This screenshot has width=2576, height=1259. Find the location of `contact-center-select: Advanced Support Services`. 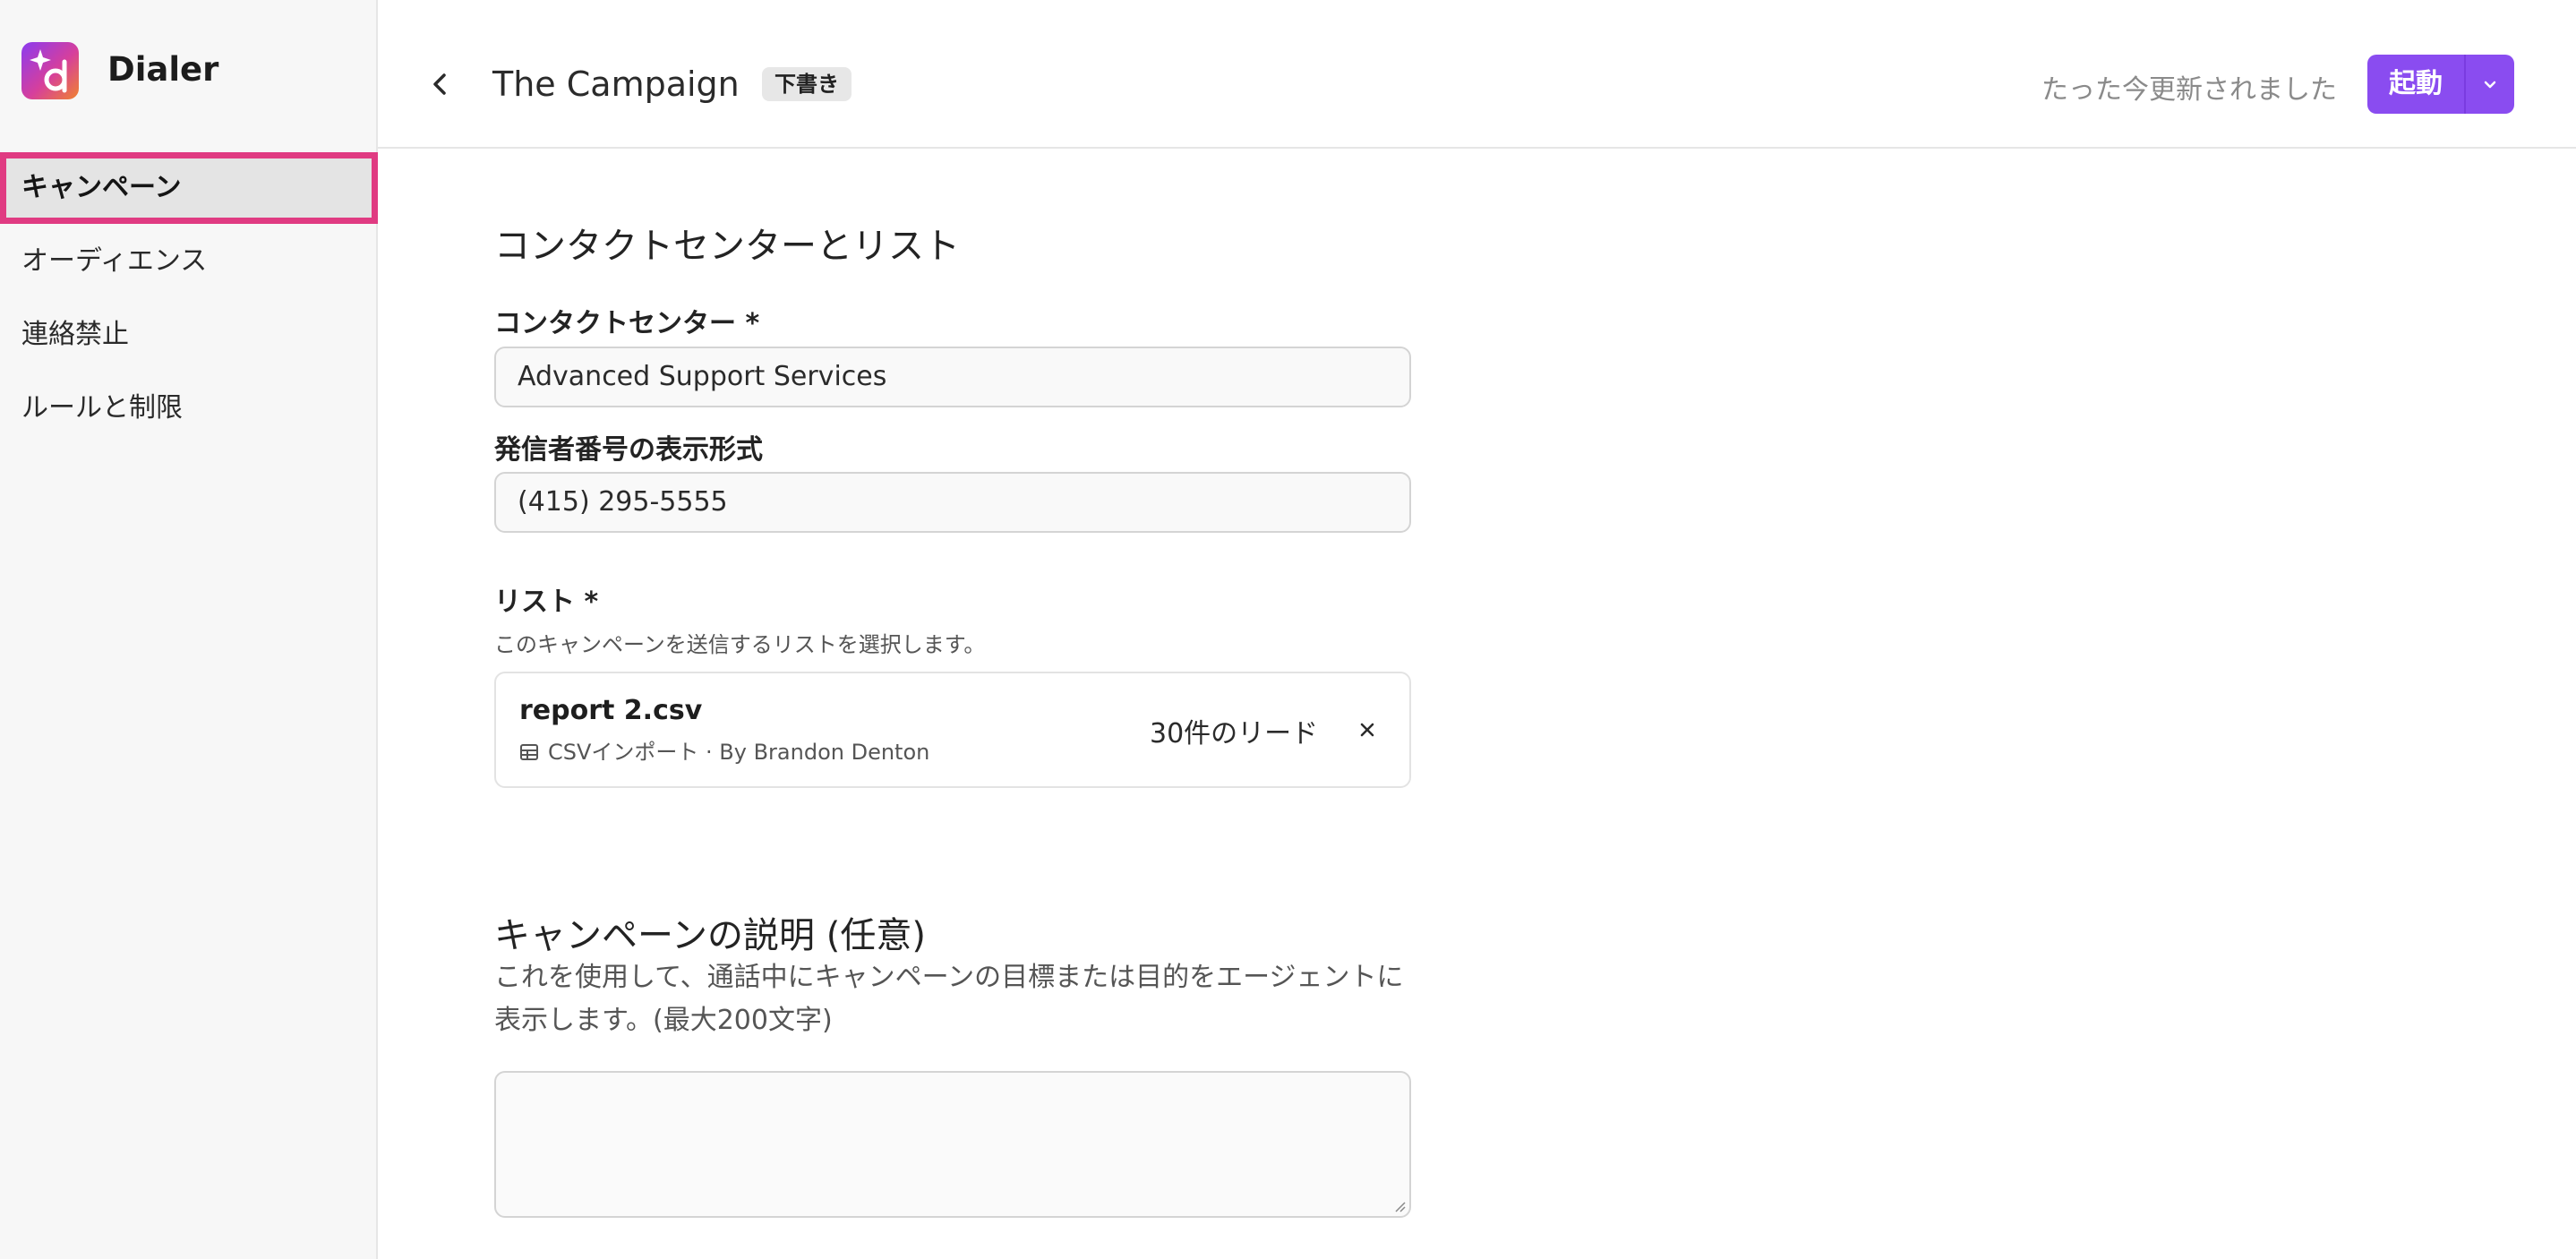

contact-center-select: Advanced Support Services is located at coordinates (952, 377).